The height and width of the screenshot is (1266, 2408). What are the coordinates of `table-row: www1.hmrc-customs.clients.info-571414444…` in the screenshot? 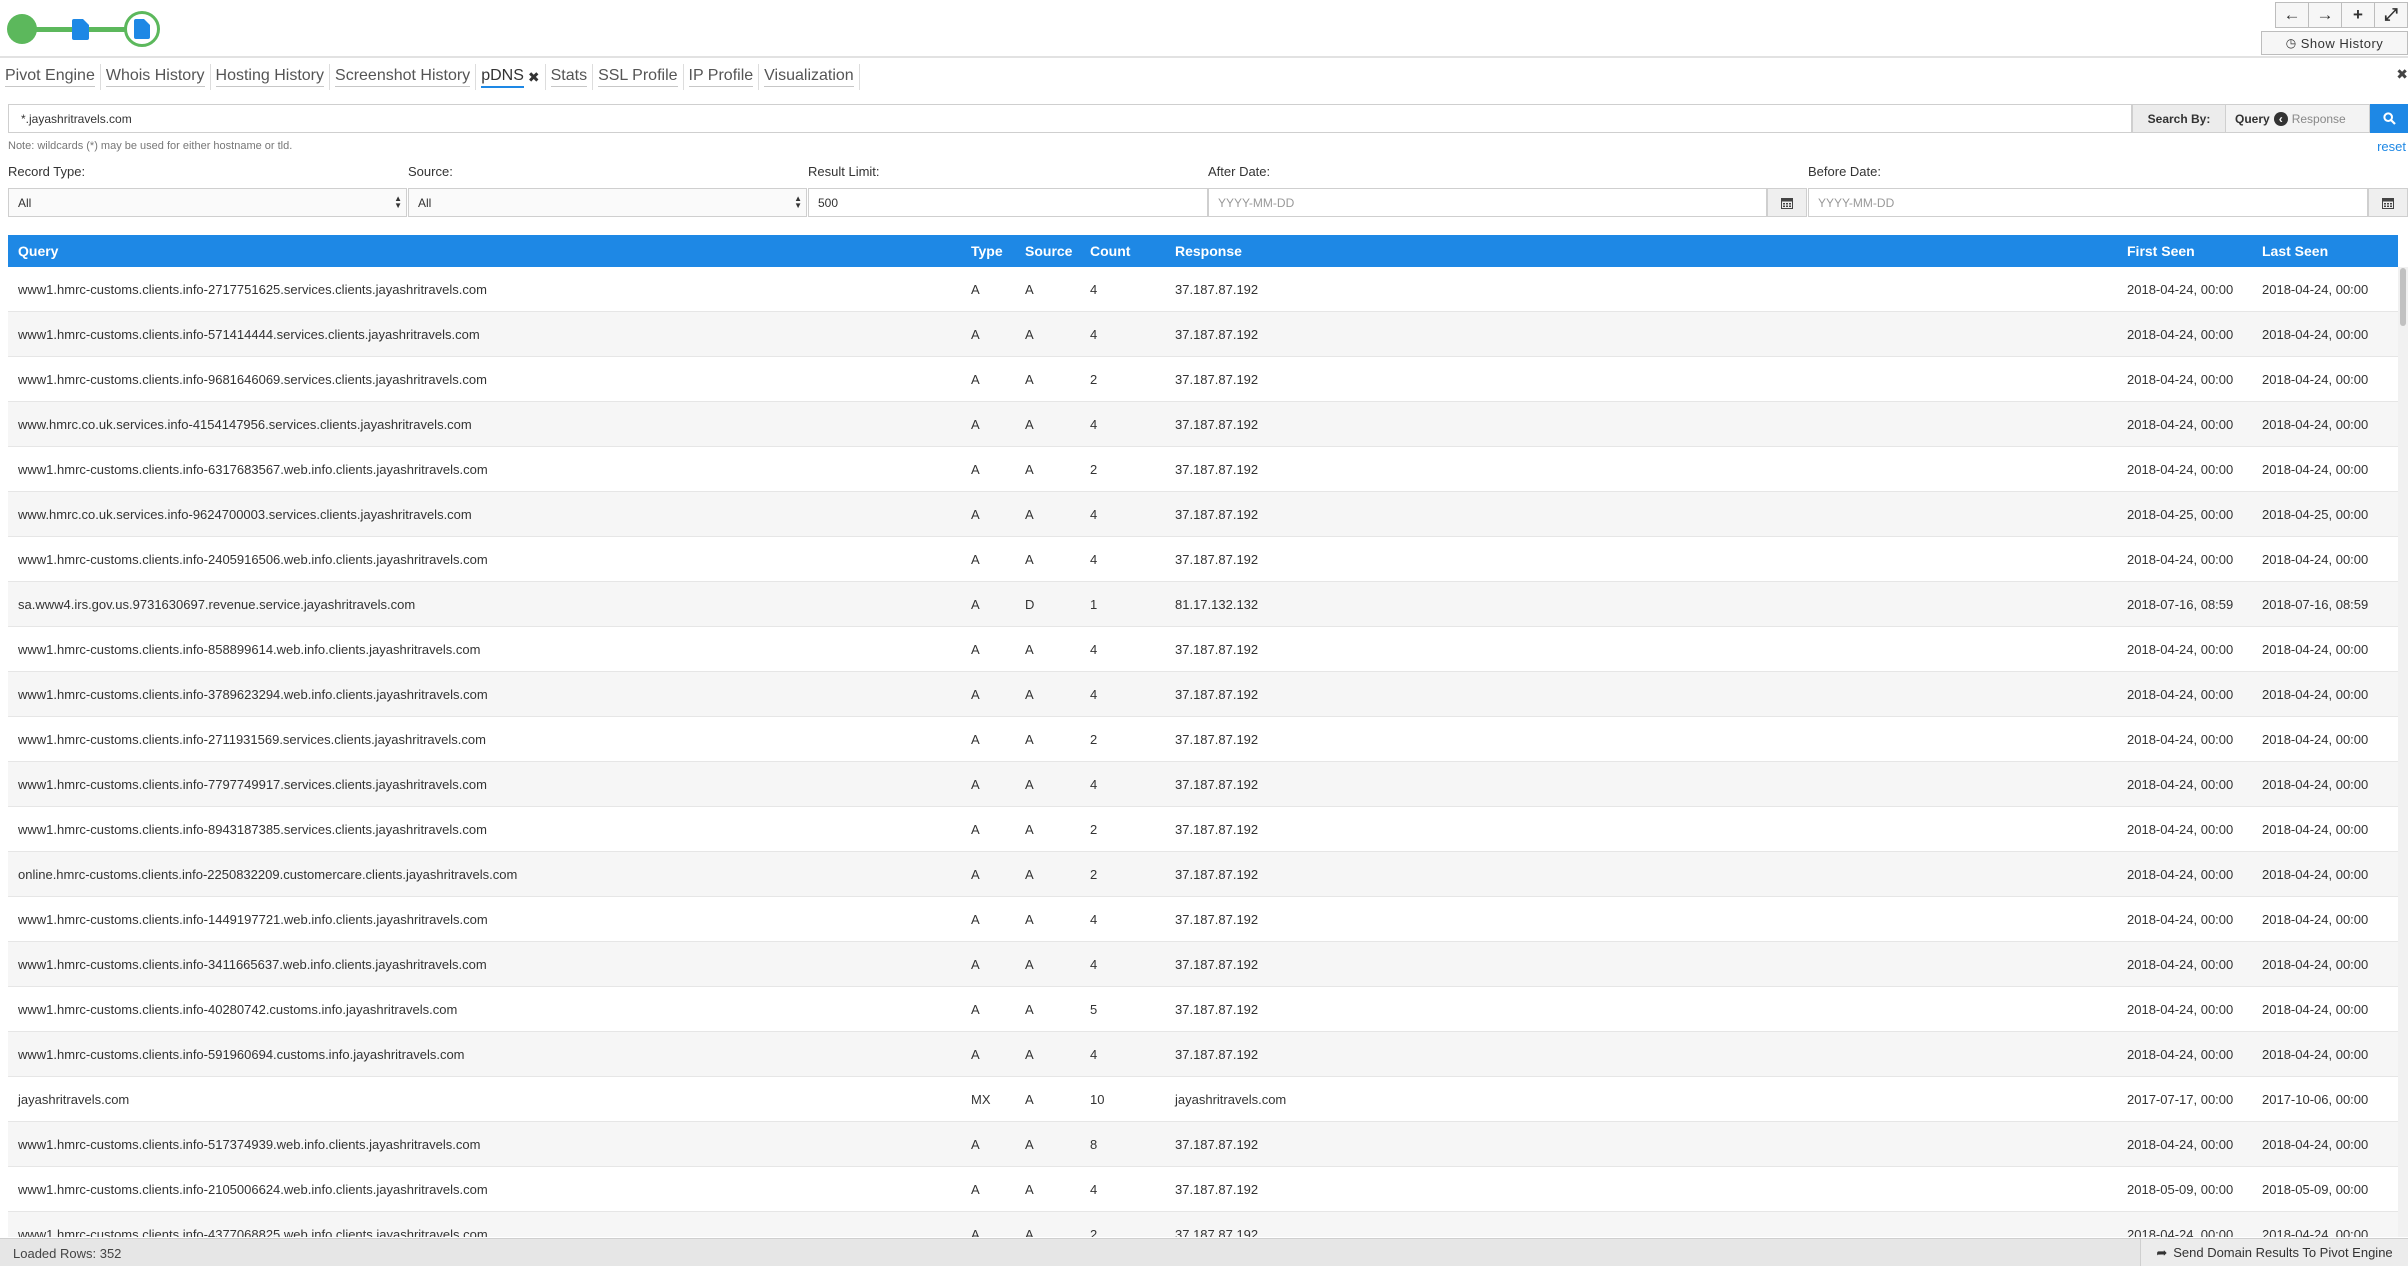 It's located at (1203, 334).